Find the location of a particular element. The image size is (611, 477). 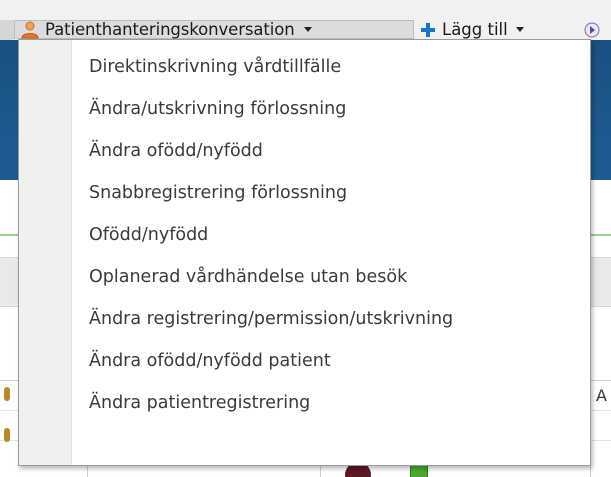

toolbar-edge is located at coordinates (7, 30).